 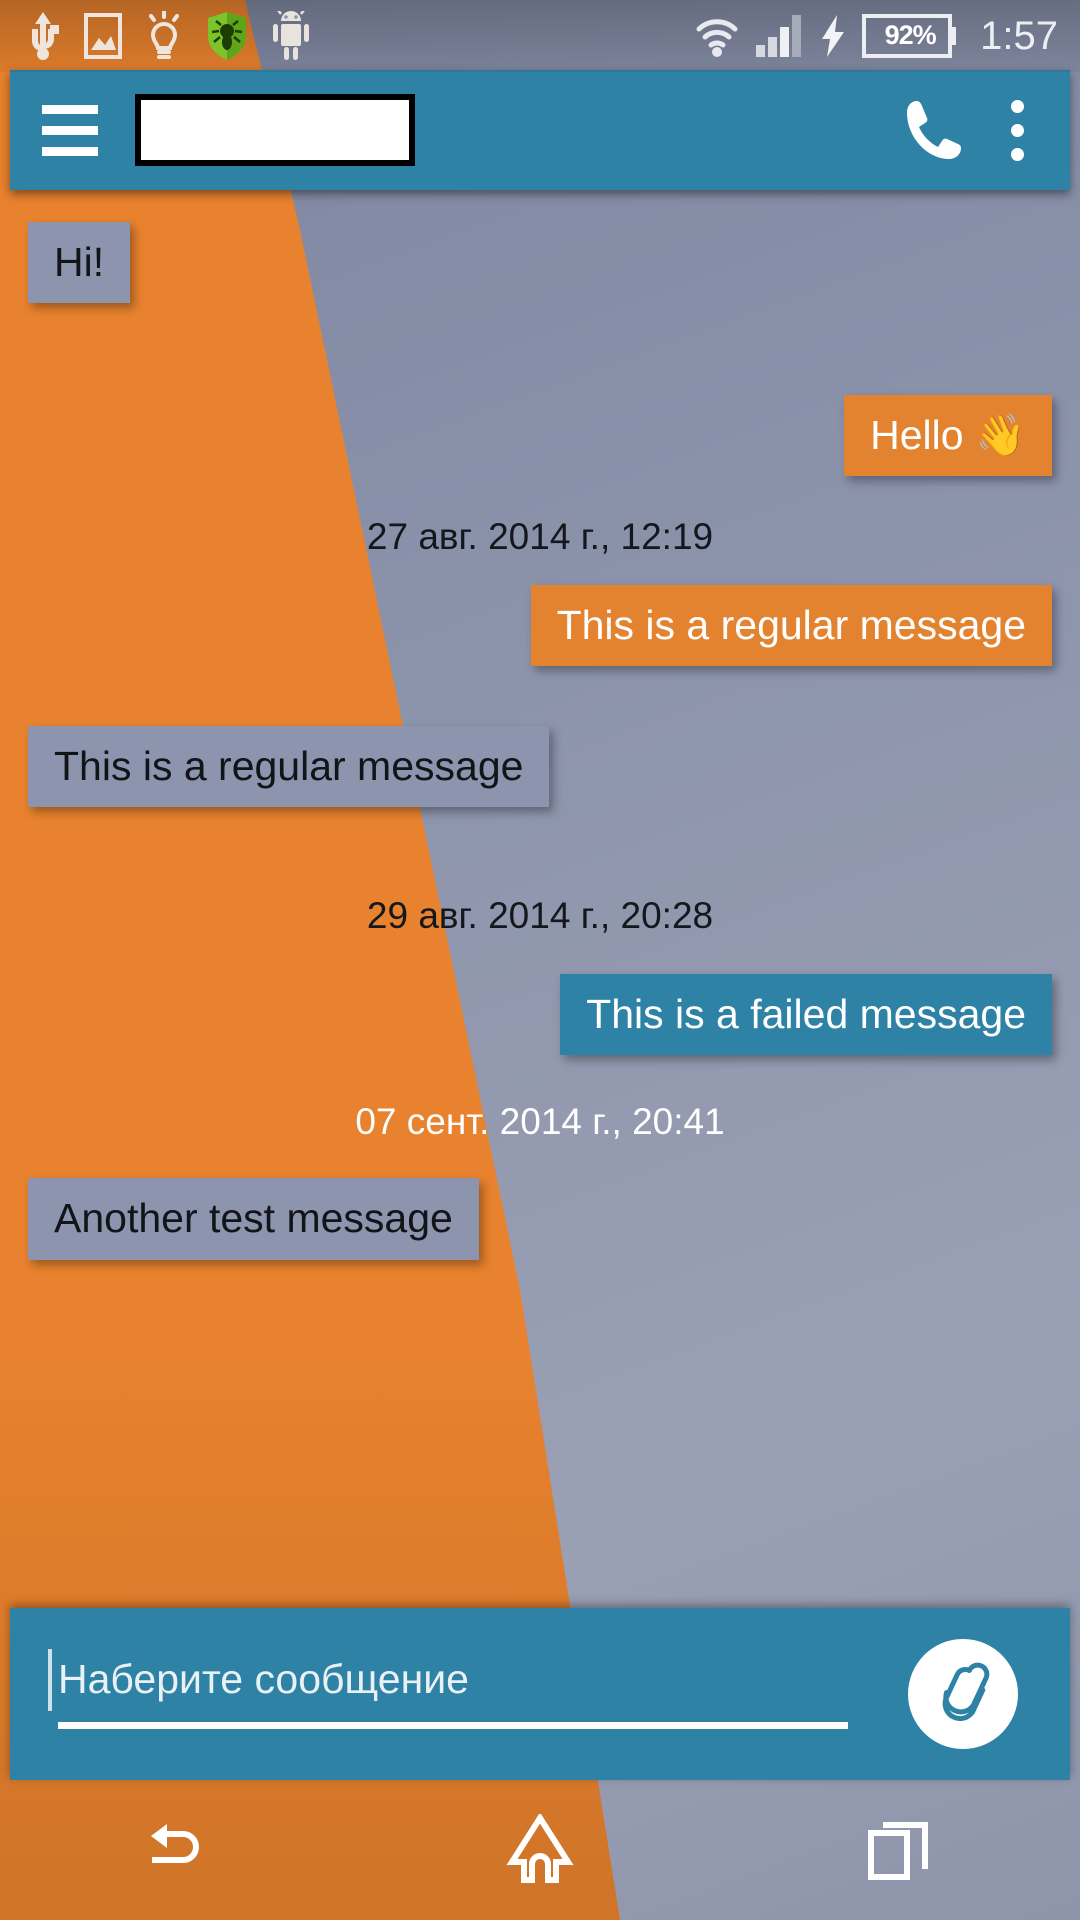 What do you see at coordinates (103, 36) in the screenshot?
I see `screenshot-image-icon` at bounding box center [103, 36].